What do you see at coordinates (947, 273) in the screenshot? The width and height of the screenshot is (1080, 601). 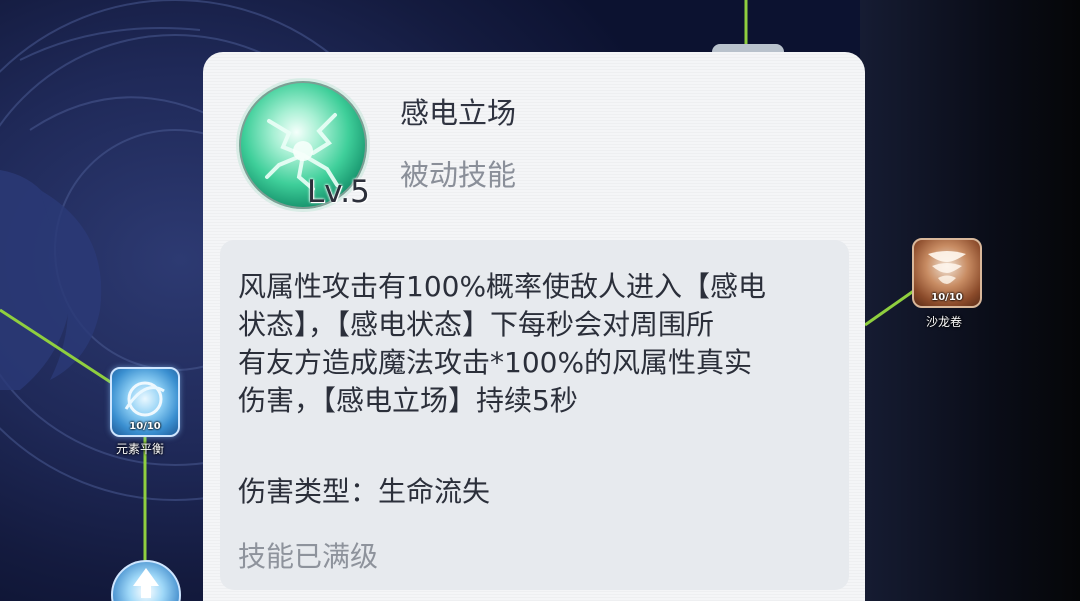 I see `skill-node-sand-tornado: 10/10` at bounding box center [947, 273].